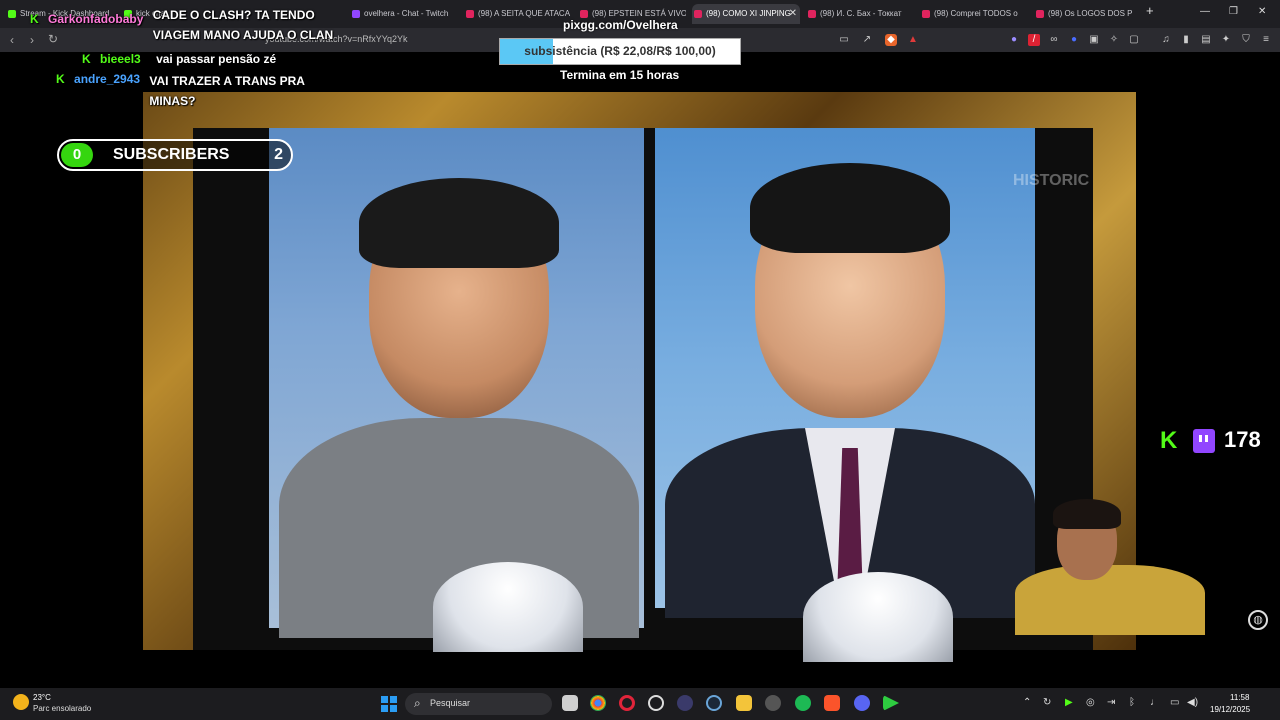  I want to click on chat-username: andre_2943, so click(107, 79).